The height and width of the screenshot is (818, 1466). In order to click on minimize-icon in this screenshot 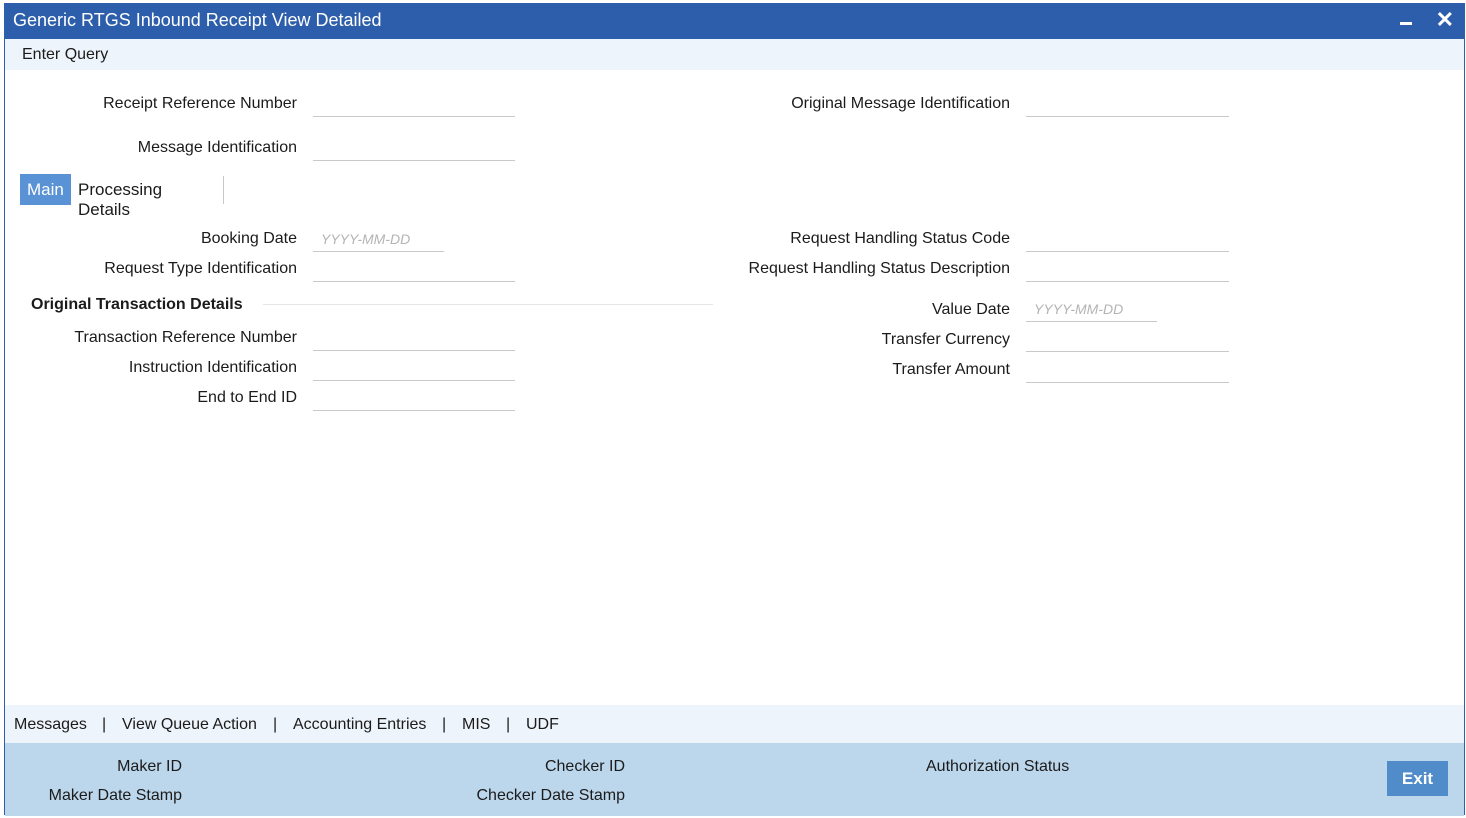, I will do `click(1407, 20)`.